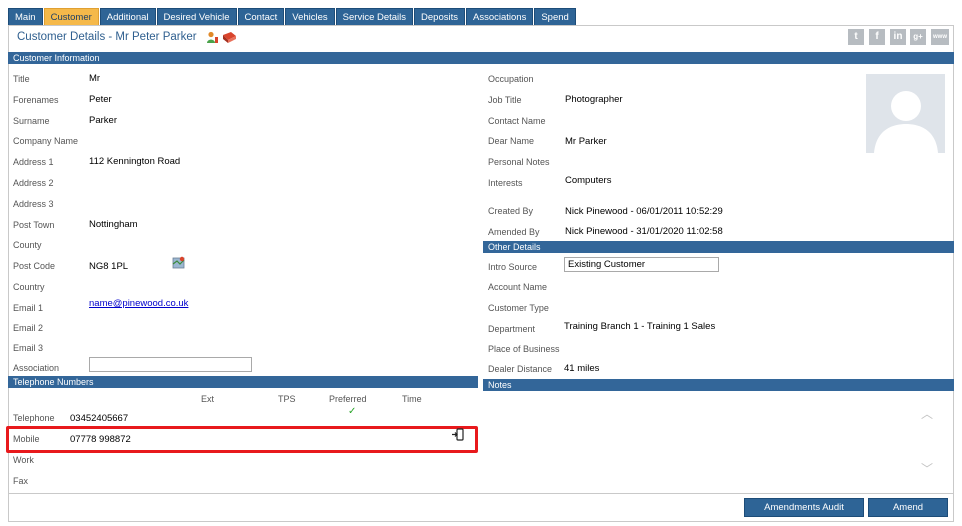 This screenshot has width=962, height=526. I want to click on post-town-value: Nottingham, so click(113, 224).